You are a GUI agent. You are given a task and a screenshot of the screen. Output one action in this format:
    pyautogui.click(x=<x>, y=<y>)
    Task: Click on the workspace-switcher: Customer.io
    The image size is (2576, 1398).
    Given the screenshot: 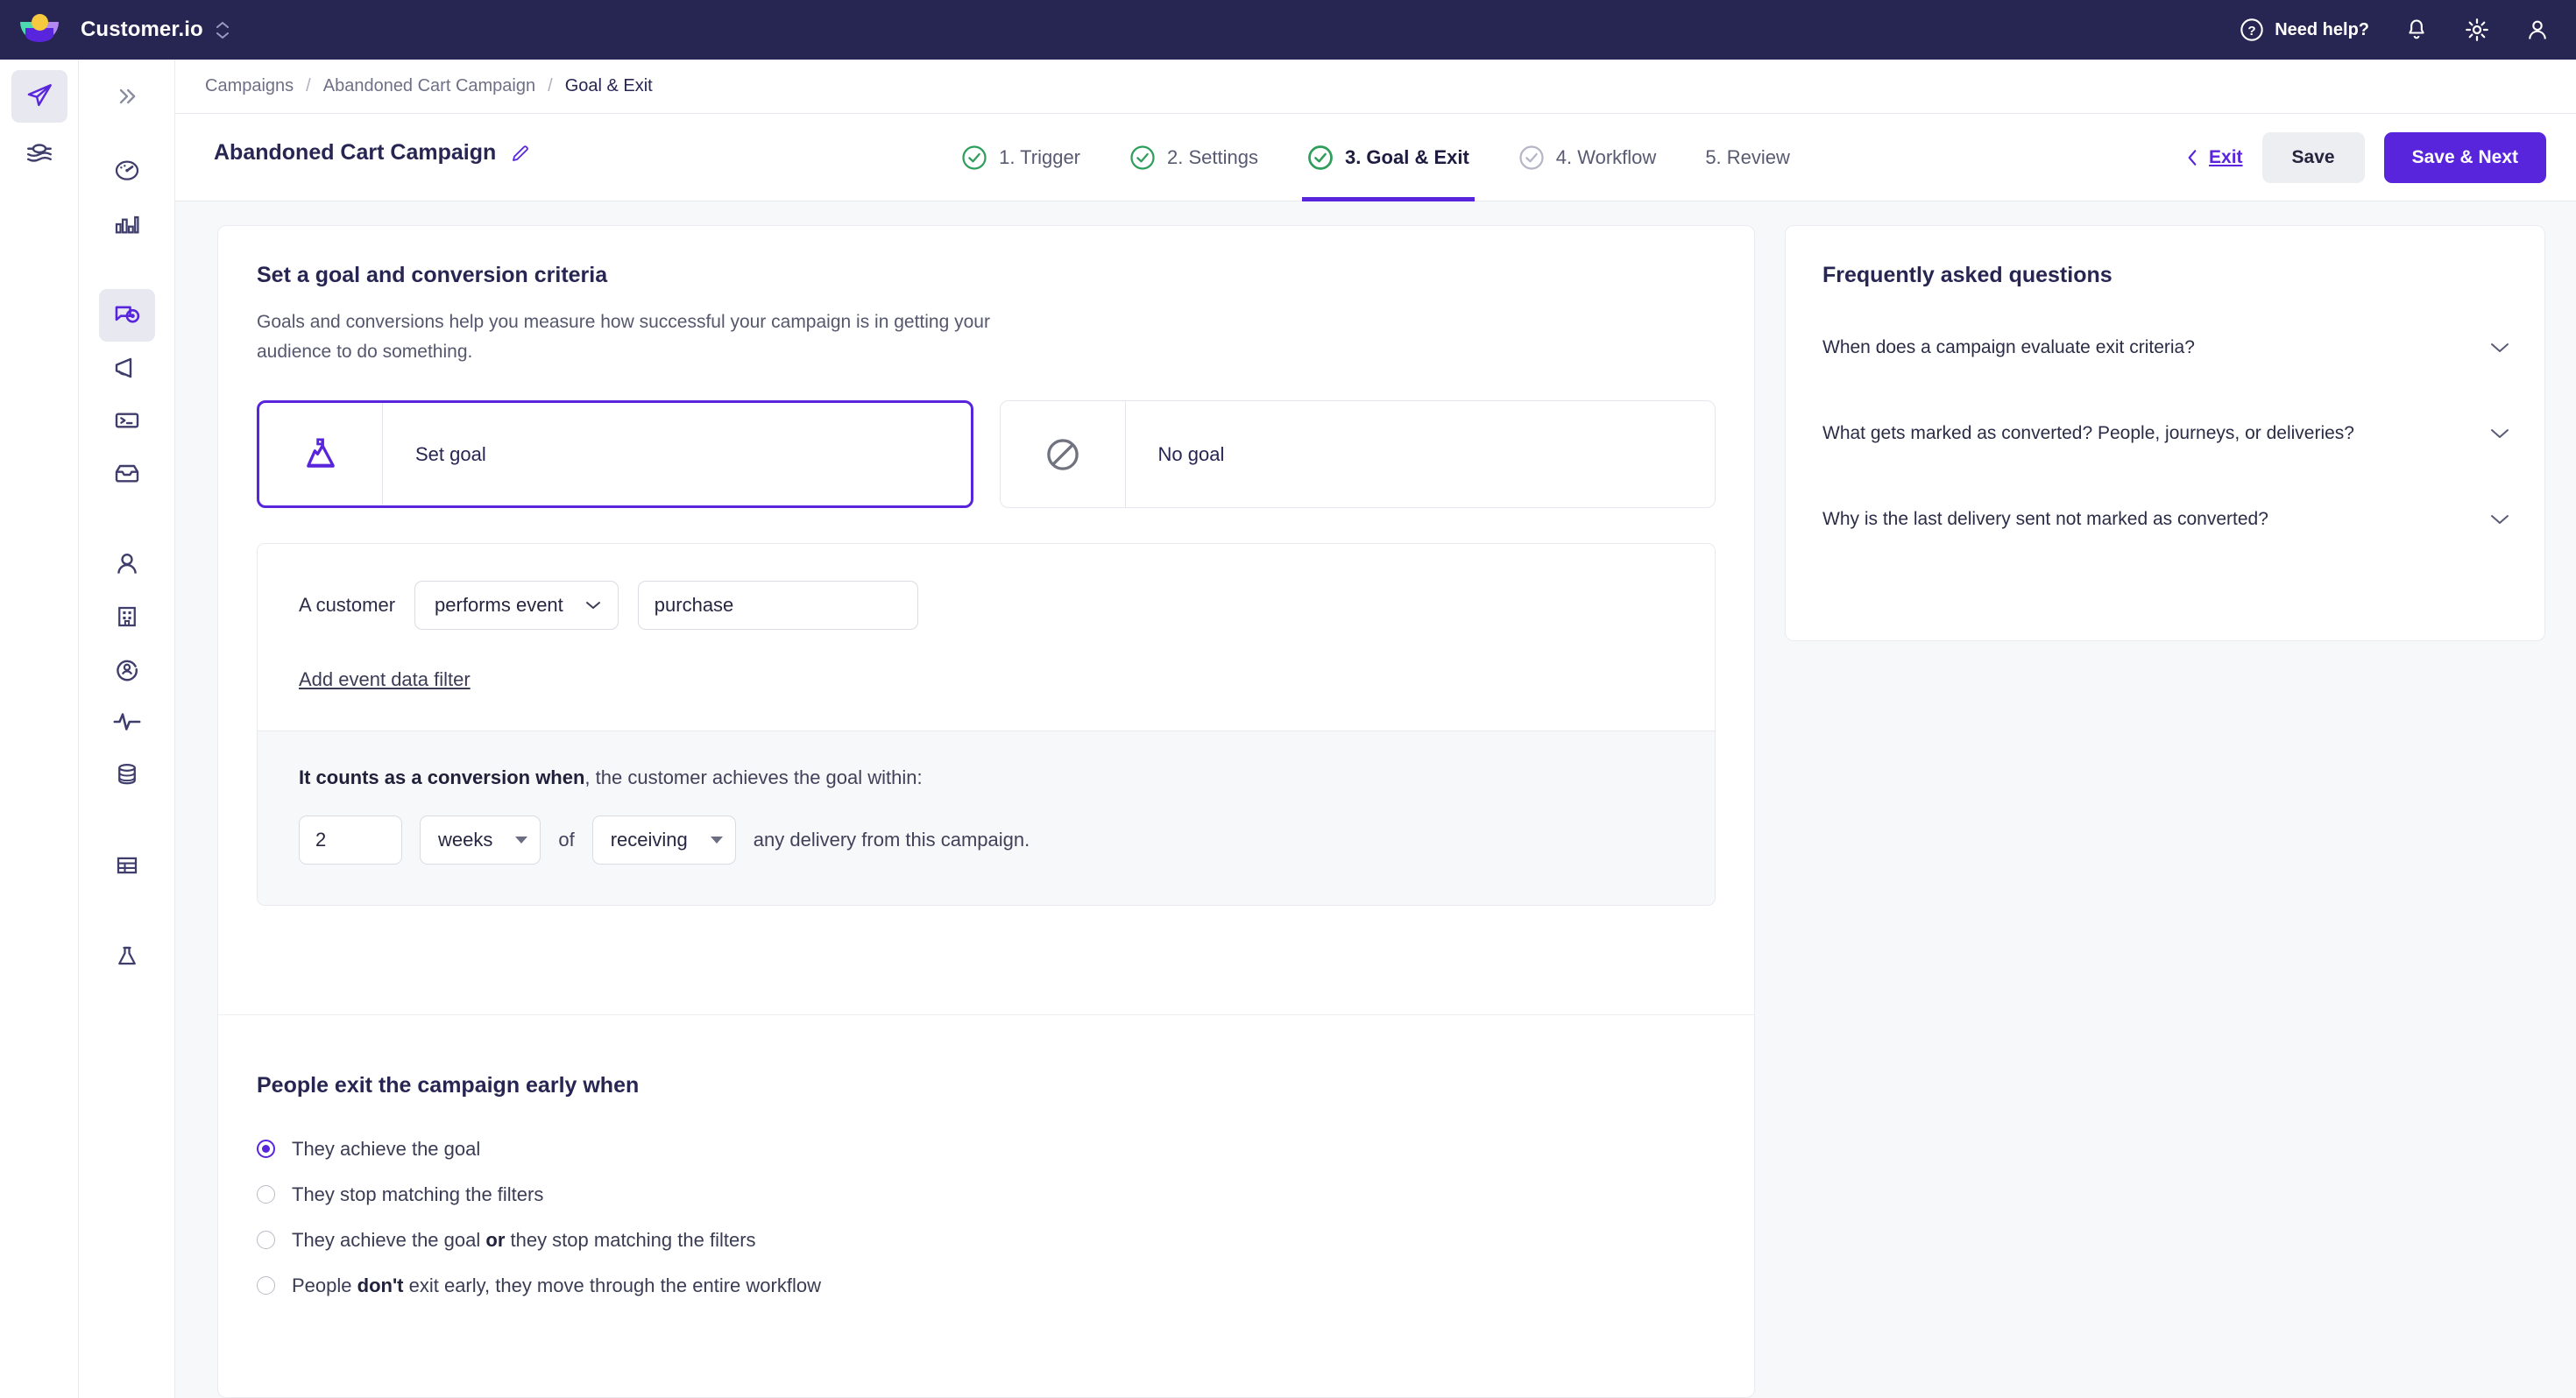 What is the action you would take?
    pyautogui.click(x=155, y=30)
    